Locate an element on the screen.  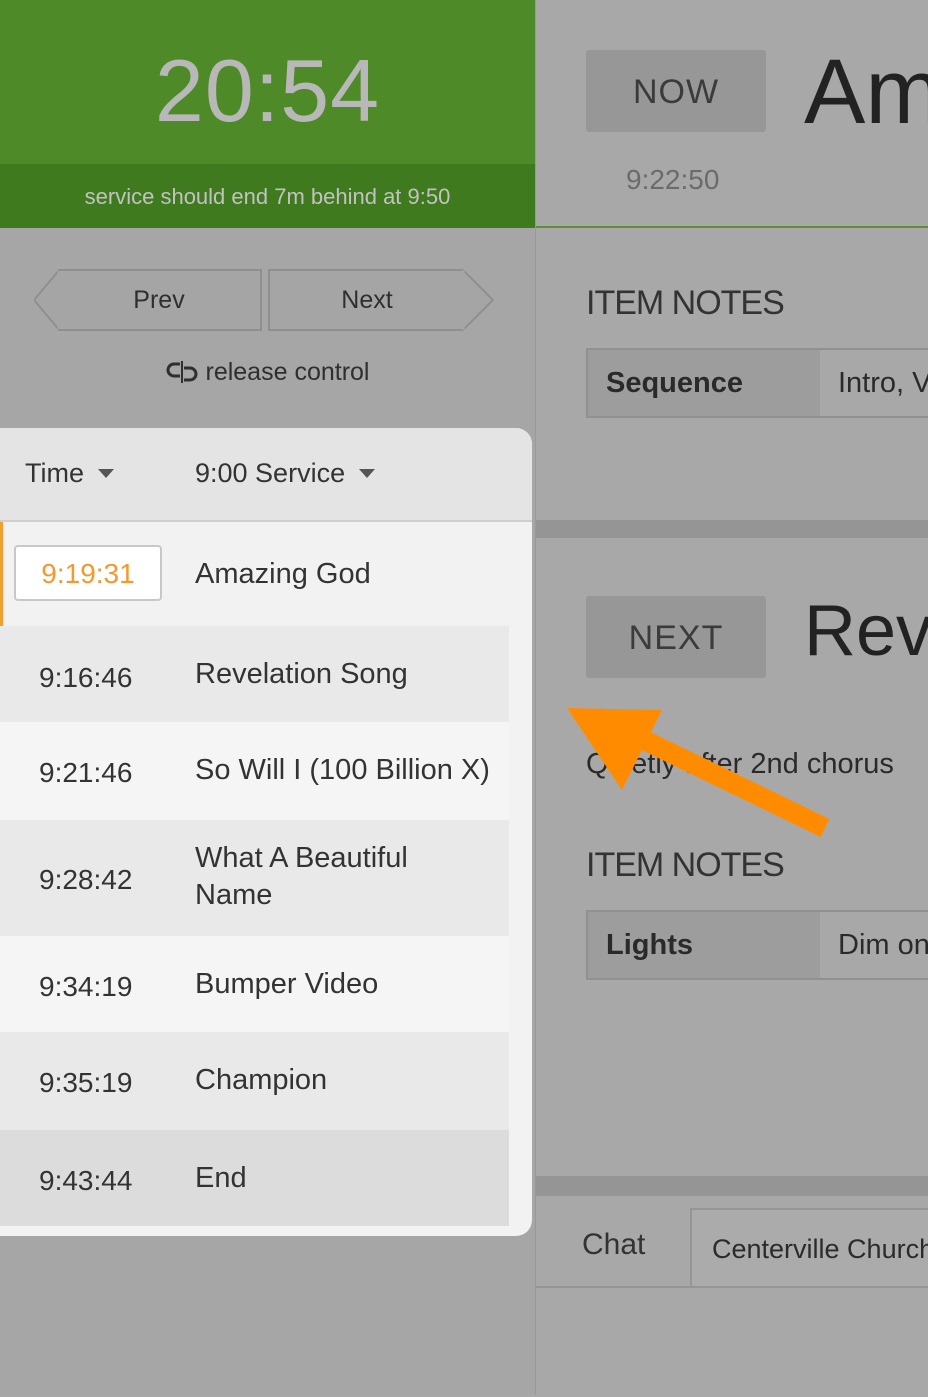
now-item-notes-label: ITEM NOTES is located at coordinates (685, 303).